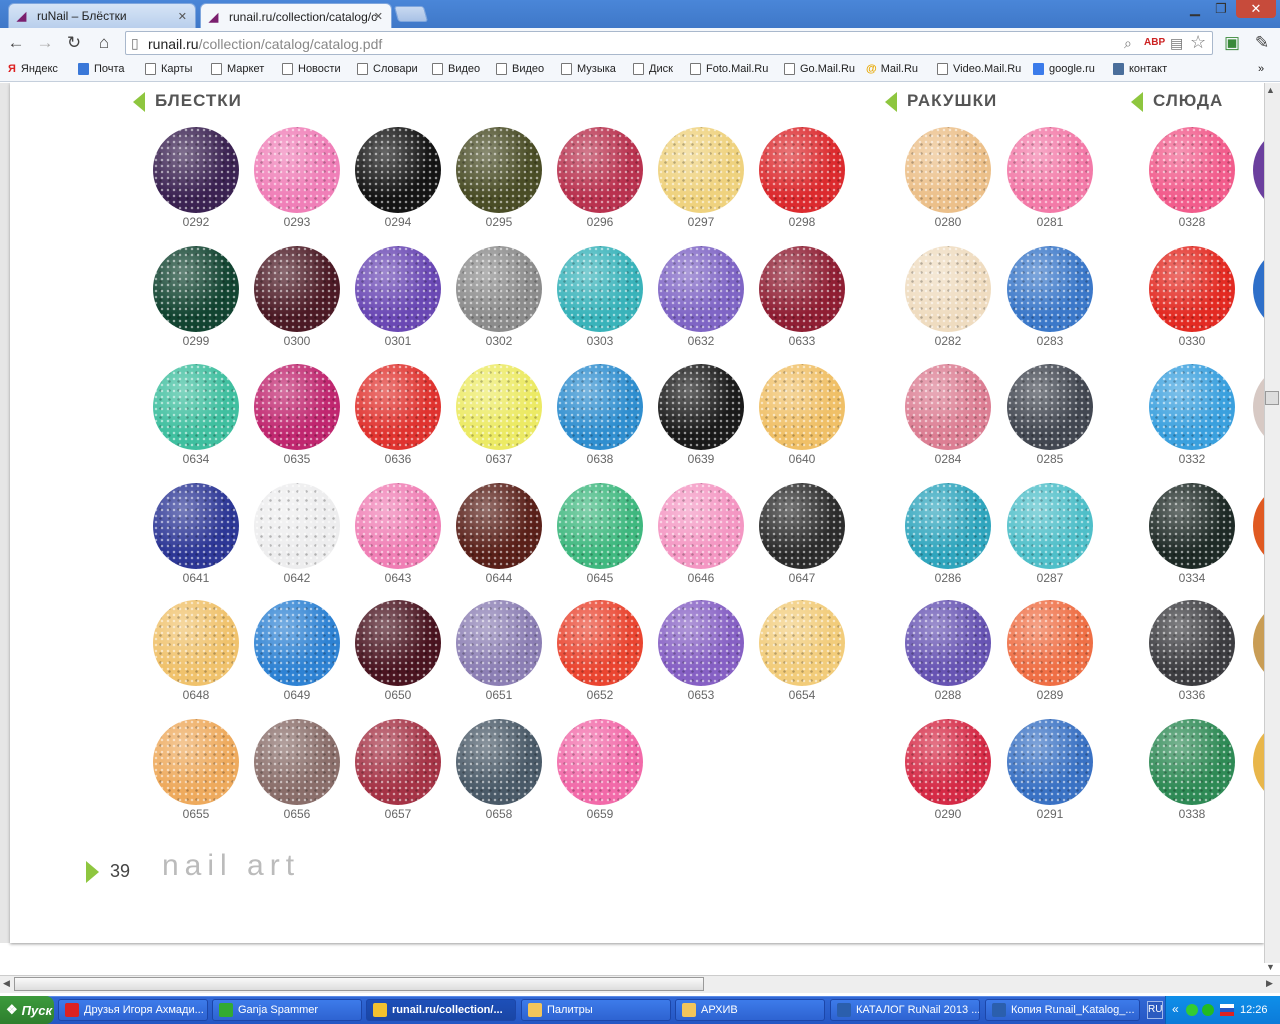  Describe the element at coordinates (1192, 341) in the screenshot. I see `swatch-code: 0330` at that location.